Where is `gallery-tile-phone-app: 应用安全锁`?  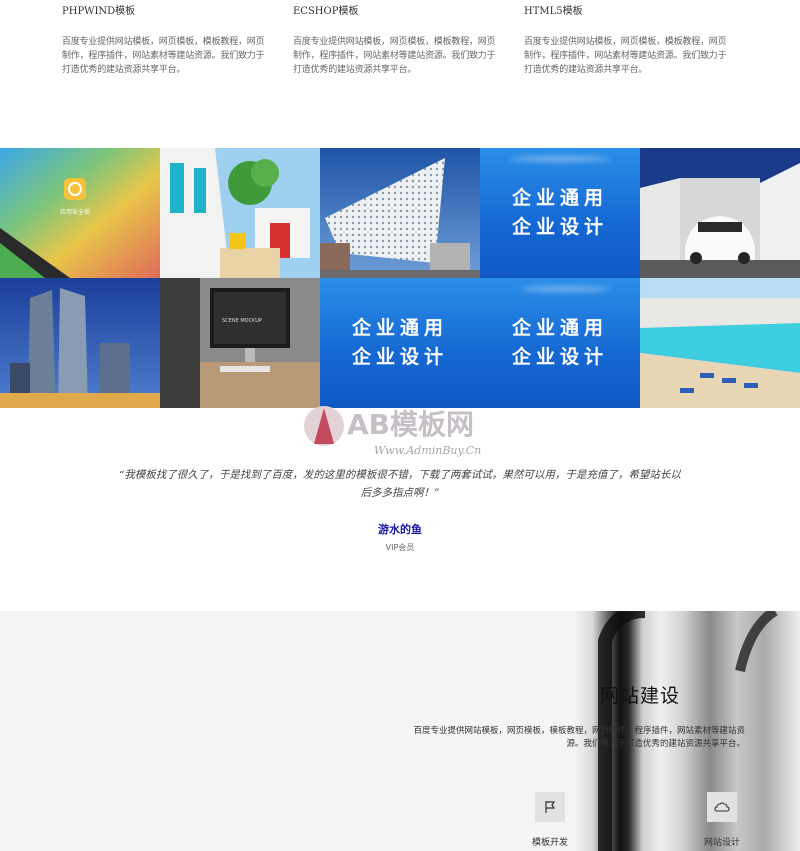
gallery-tile-phone-app: 应用安全锁 is located at coordinates (80, 213).